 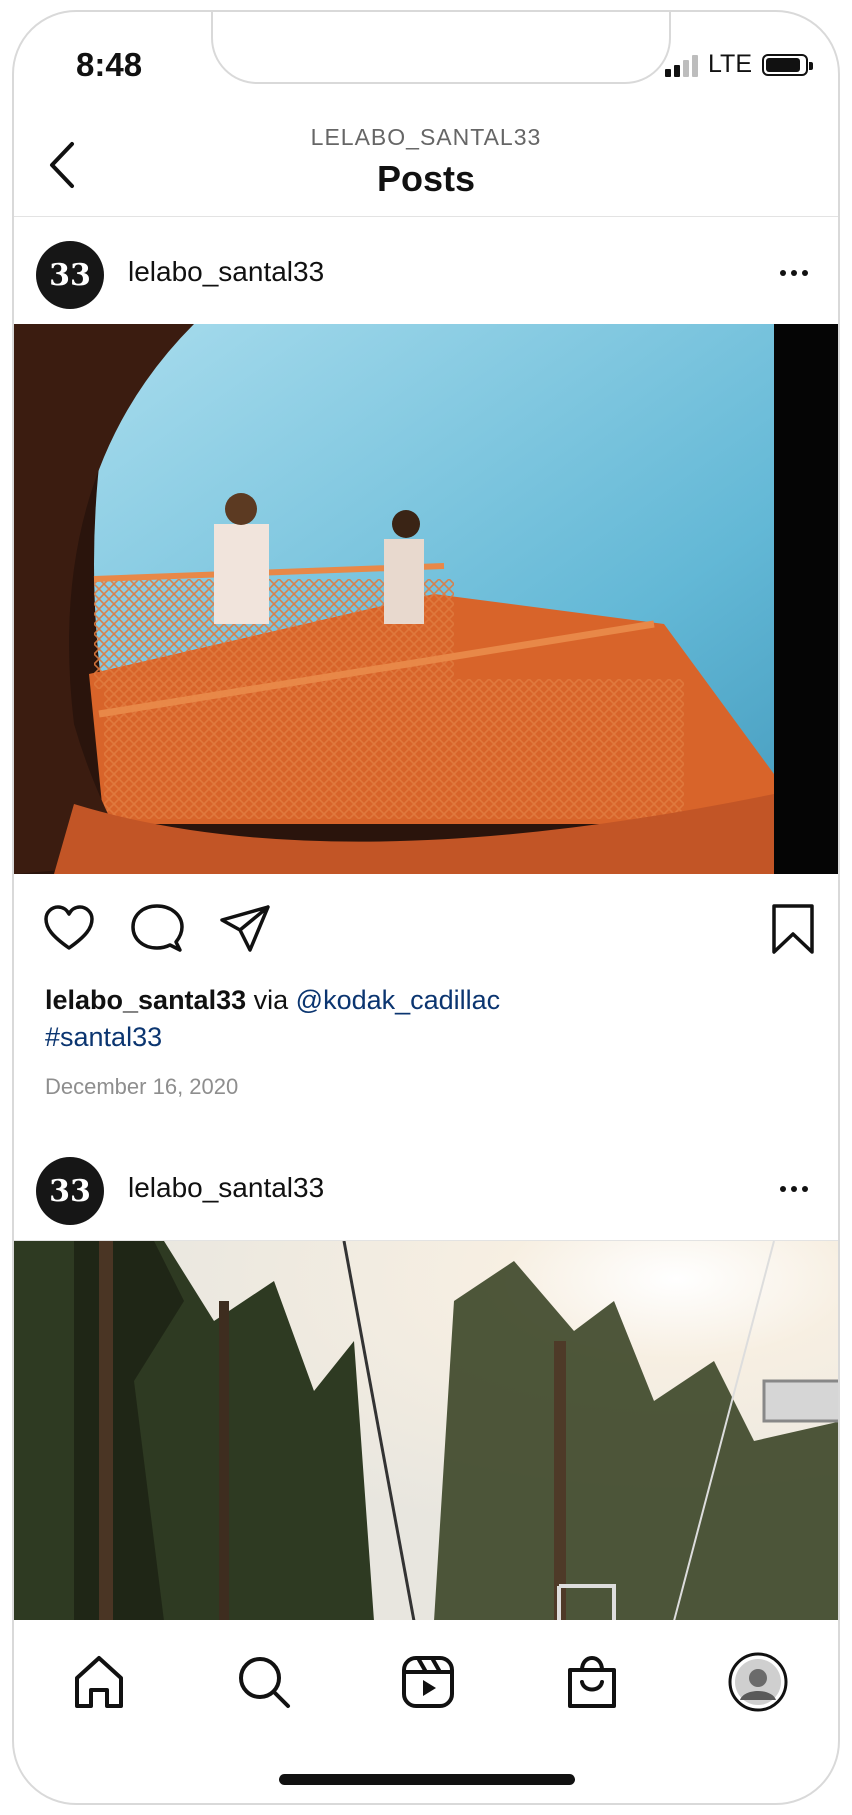 I want to click on home-icon, so click(x=99, y=1682).